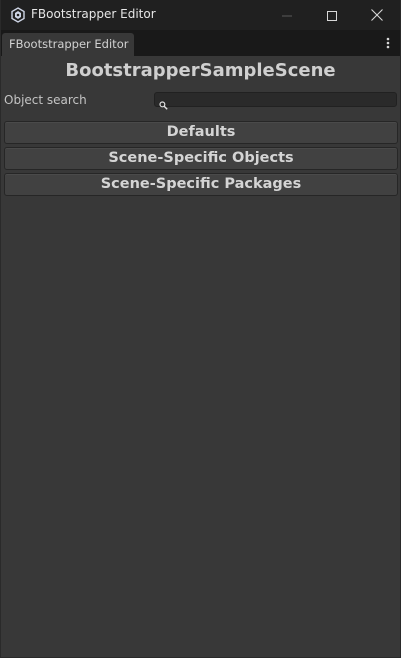 This screenshot has width=401, height=658. I want to click on scene-title: BootstrapperSampleScene, so click(200, 70).